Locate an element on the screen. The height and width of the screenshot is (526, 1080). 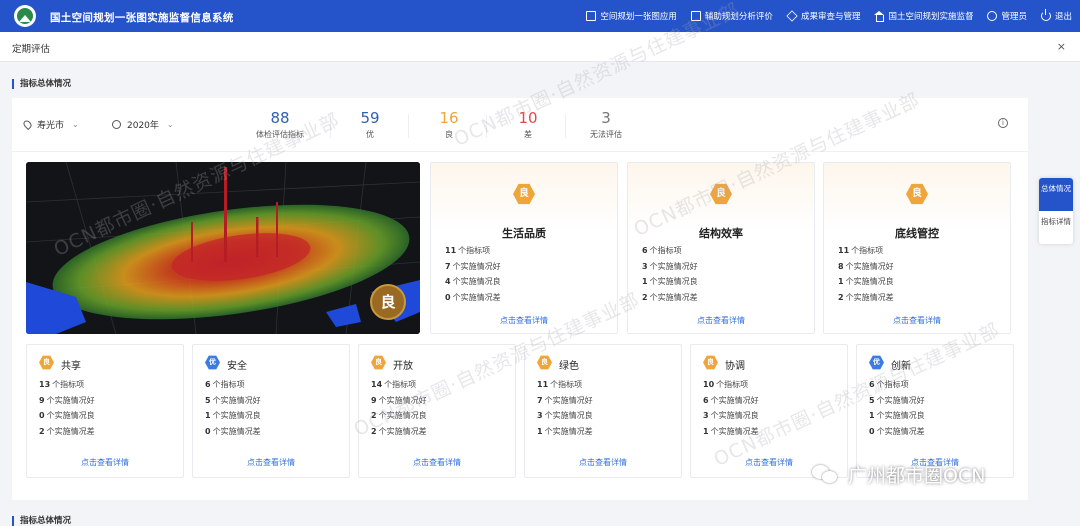
card-stats: 6 个指标项 5 个实施情况好 1 个实施情况良 0 个实施情况差 is located at coordinates (233, 408).